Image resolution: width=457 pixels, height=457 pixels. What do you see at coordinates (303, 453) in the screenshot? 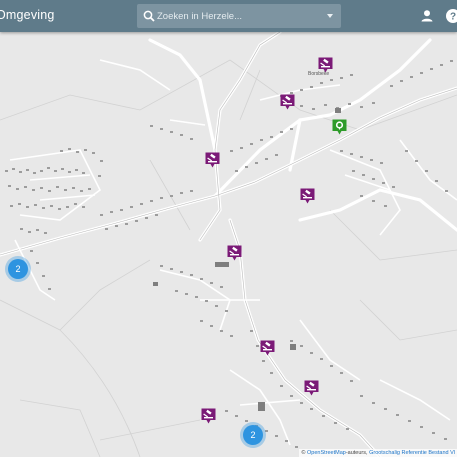
I see `attribution-copyright: ©` at bounding box center [303, 453].